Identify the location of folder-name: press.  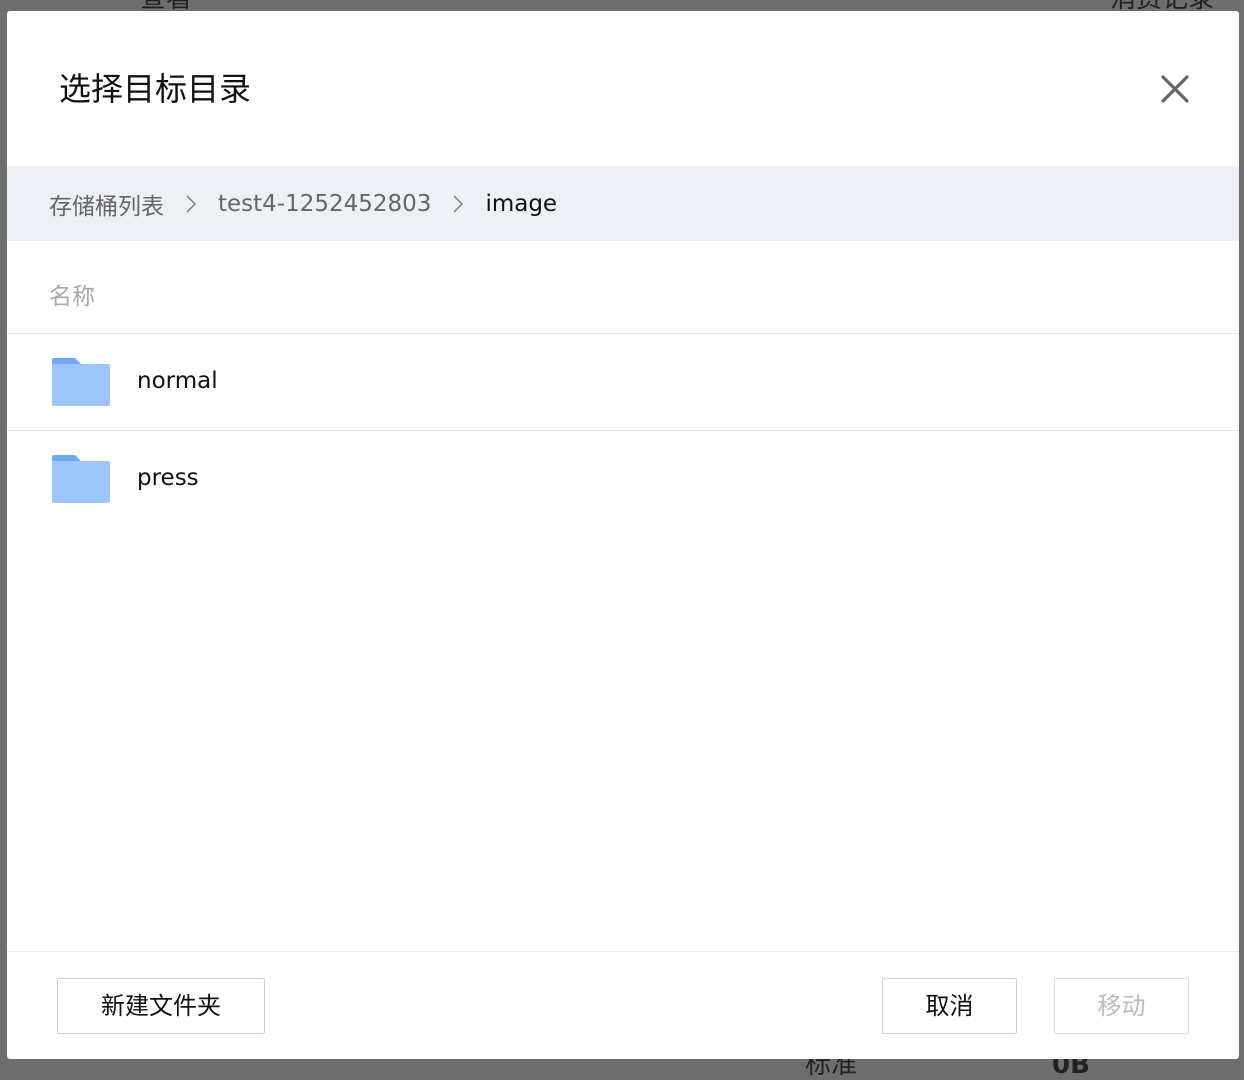
(168, 478).